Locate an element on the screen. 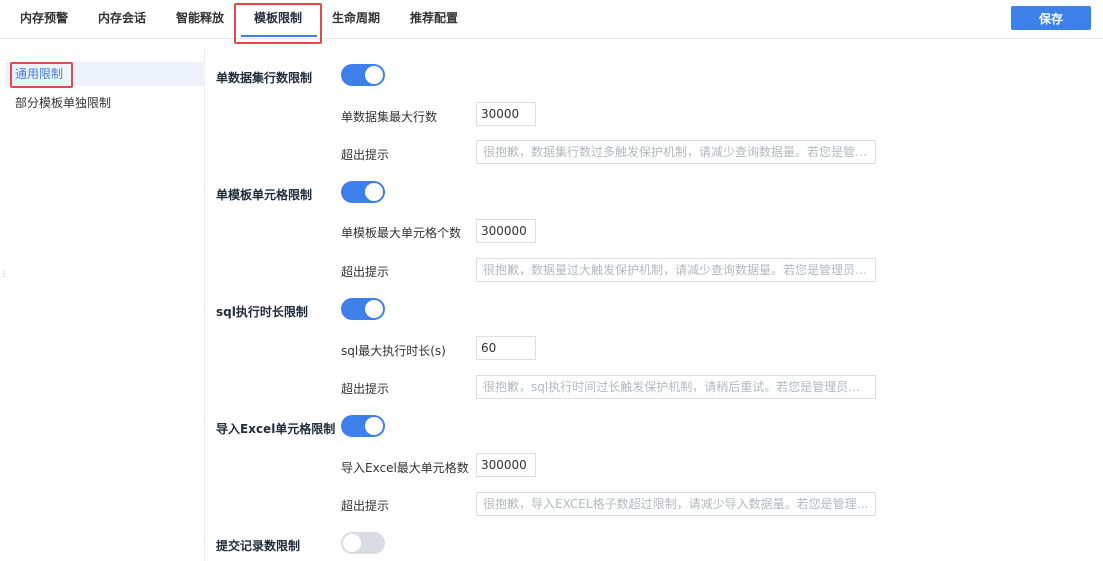  tab-memory-session: 内存会话 is located at coordinates (122, 19).